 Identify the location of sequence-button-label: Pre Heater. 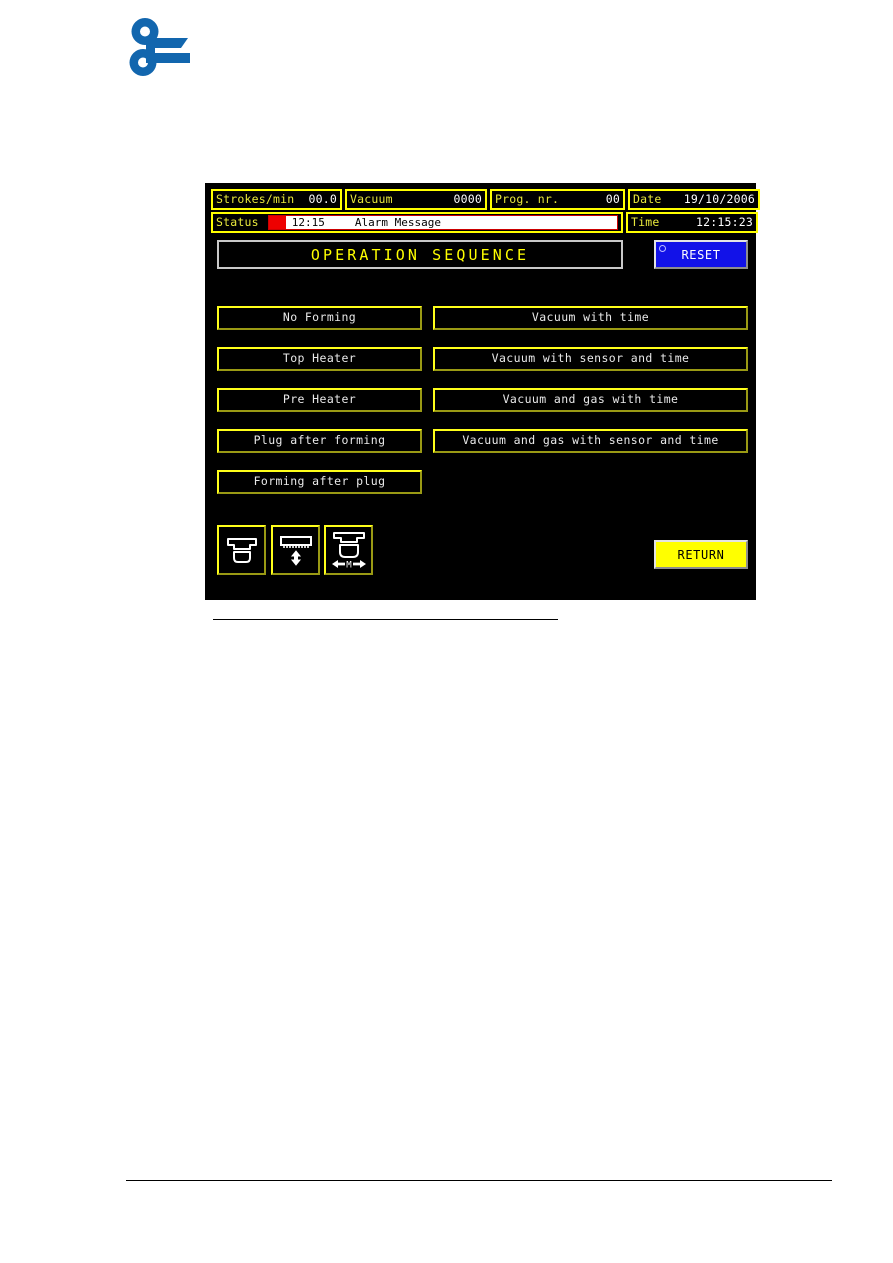
(319, 399).